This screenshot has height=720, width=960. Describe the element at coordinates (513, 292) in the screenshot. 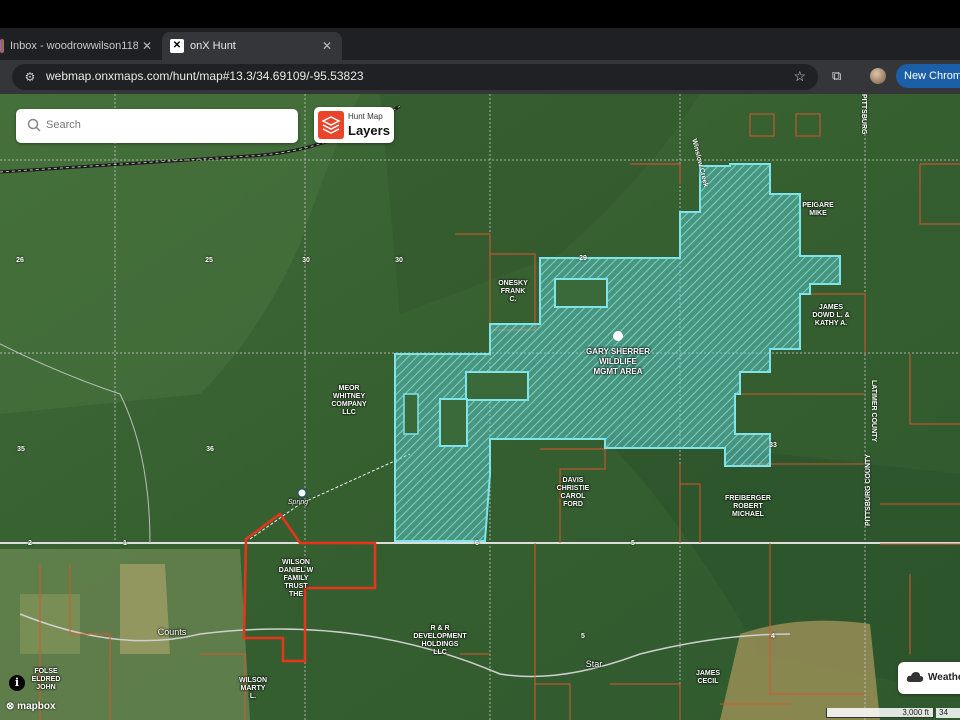

I see `owner-label: ONESKY FRANK C.` at that location.